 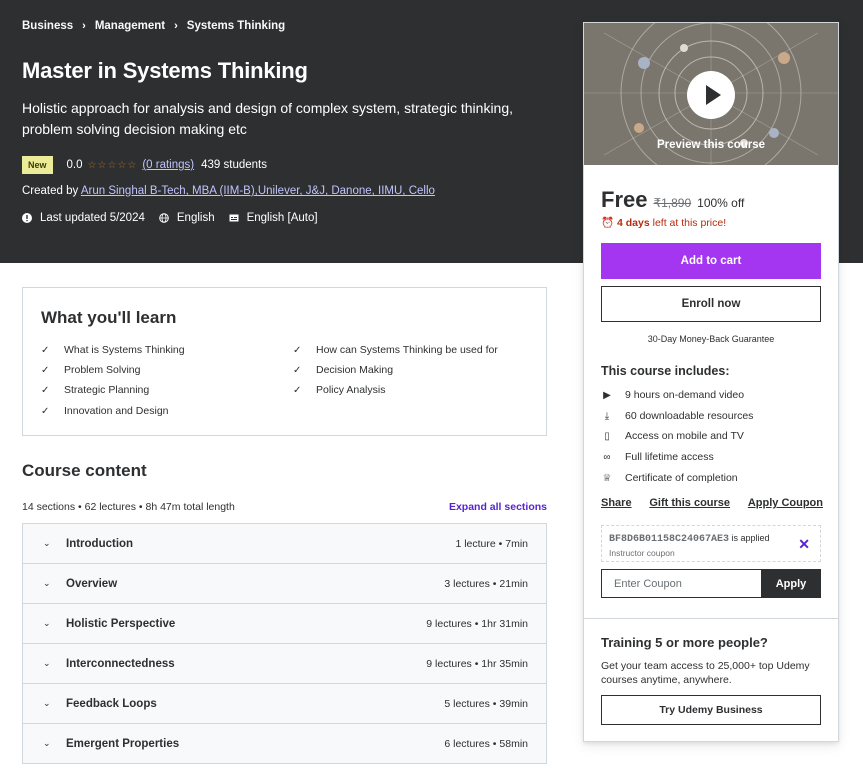 What do you see at coordinates (477, 663) in the screenshot?
I see `section-length: 9 lectures • 1hr 35min` at bounding box center [477, 663].